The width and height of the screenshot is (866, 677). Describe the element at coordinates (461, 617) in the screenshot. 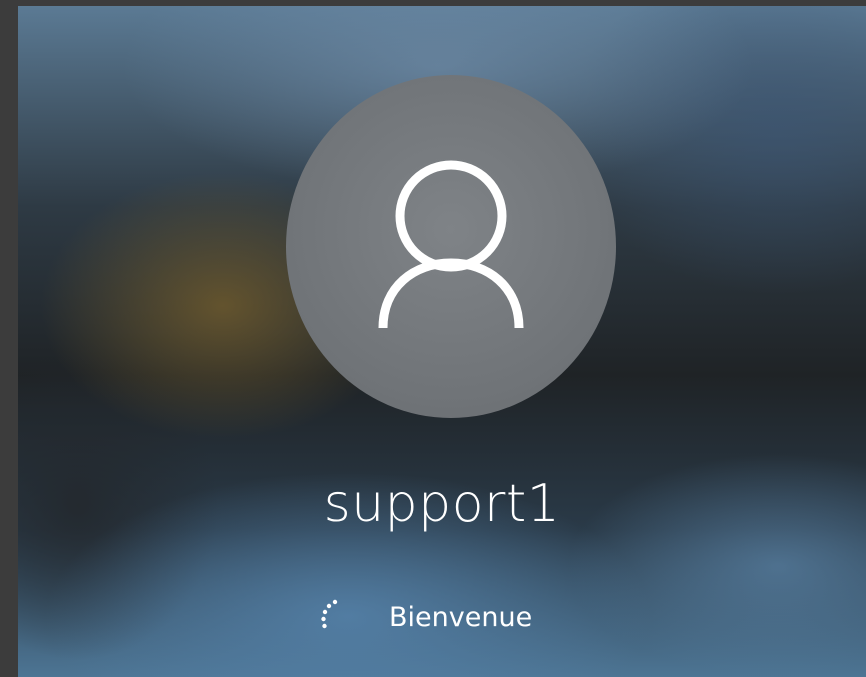

I see `status-text: Bienvenue` at that location.